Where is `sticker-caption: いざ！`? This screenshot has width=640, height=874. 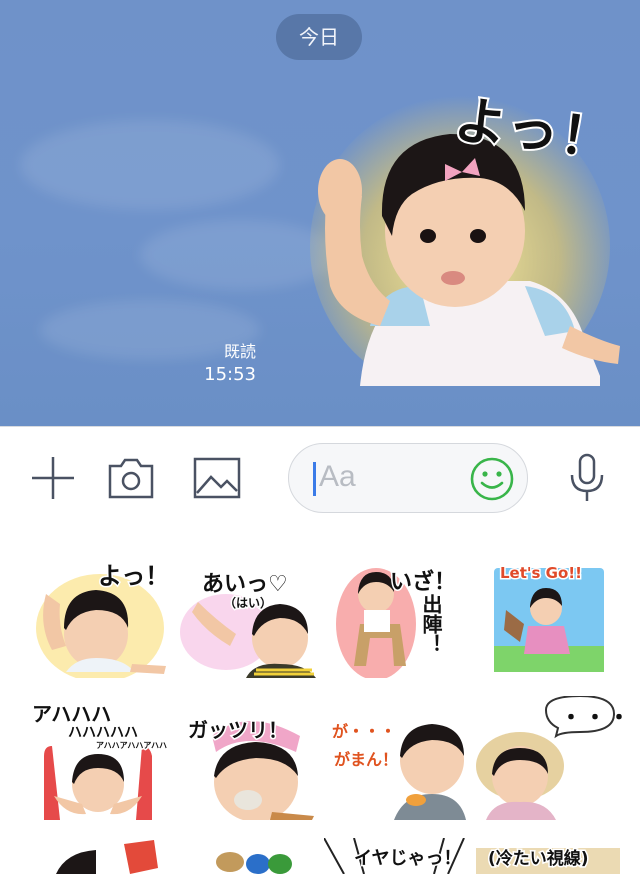 sticker-caption: いざ！ is located at coordinates (422, 583).